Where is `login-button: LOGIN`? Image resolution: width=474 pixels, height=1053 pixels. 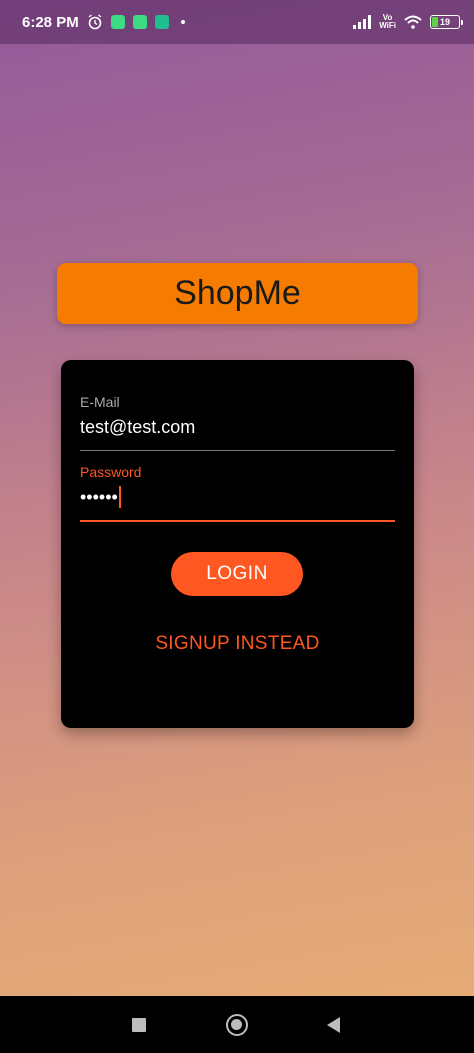
login-button: LOGIN is located at coordinates (237, 574).